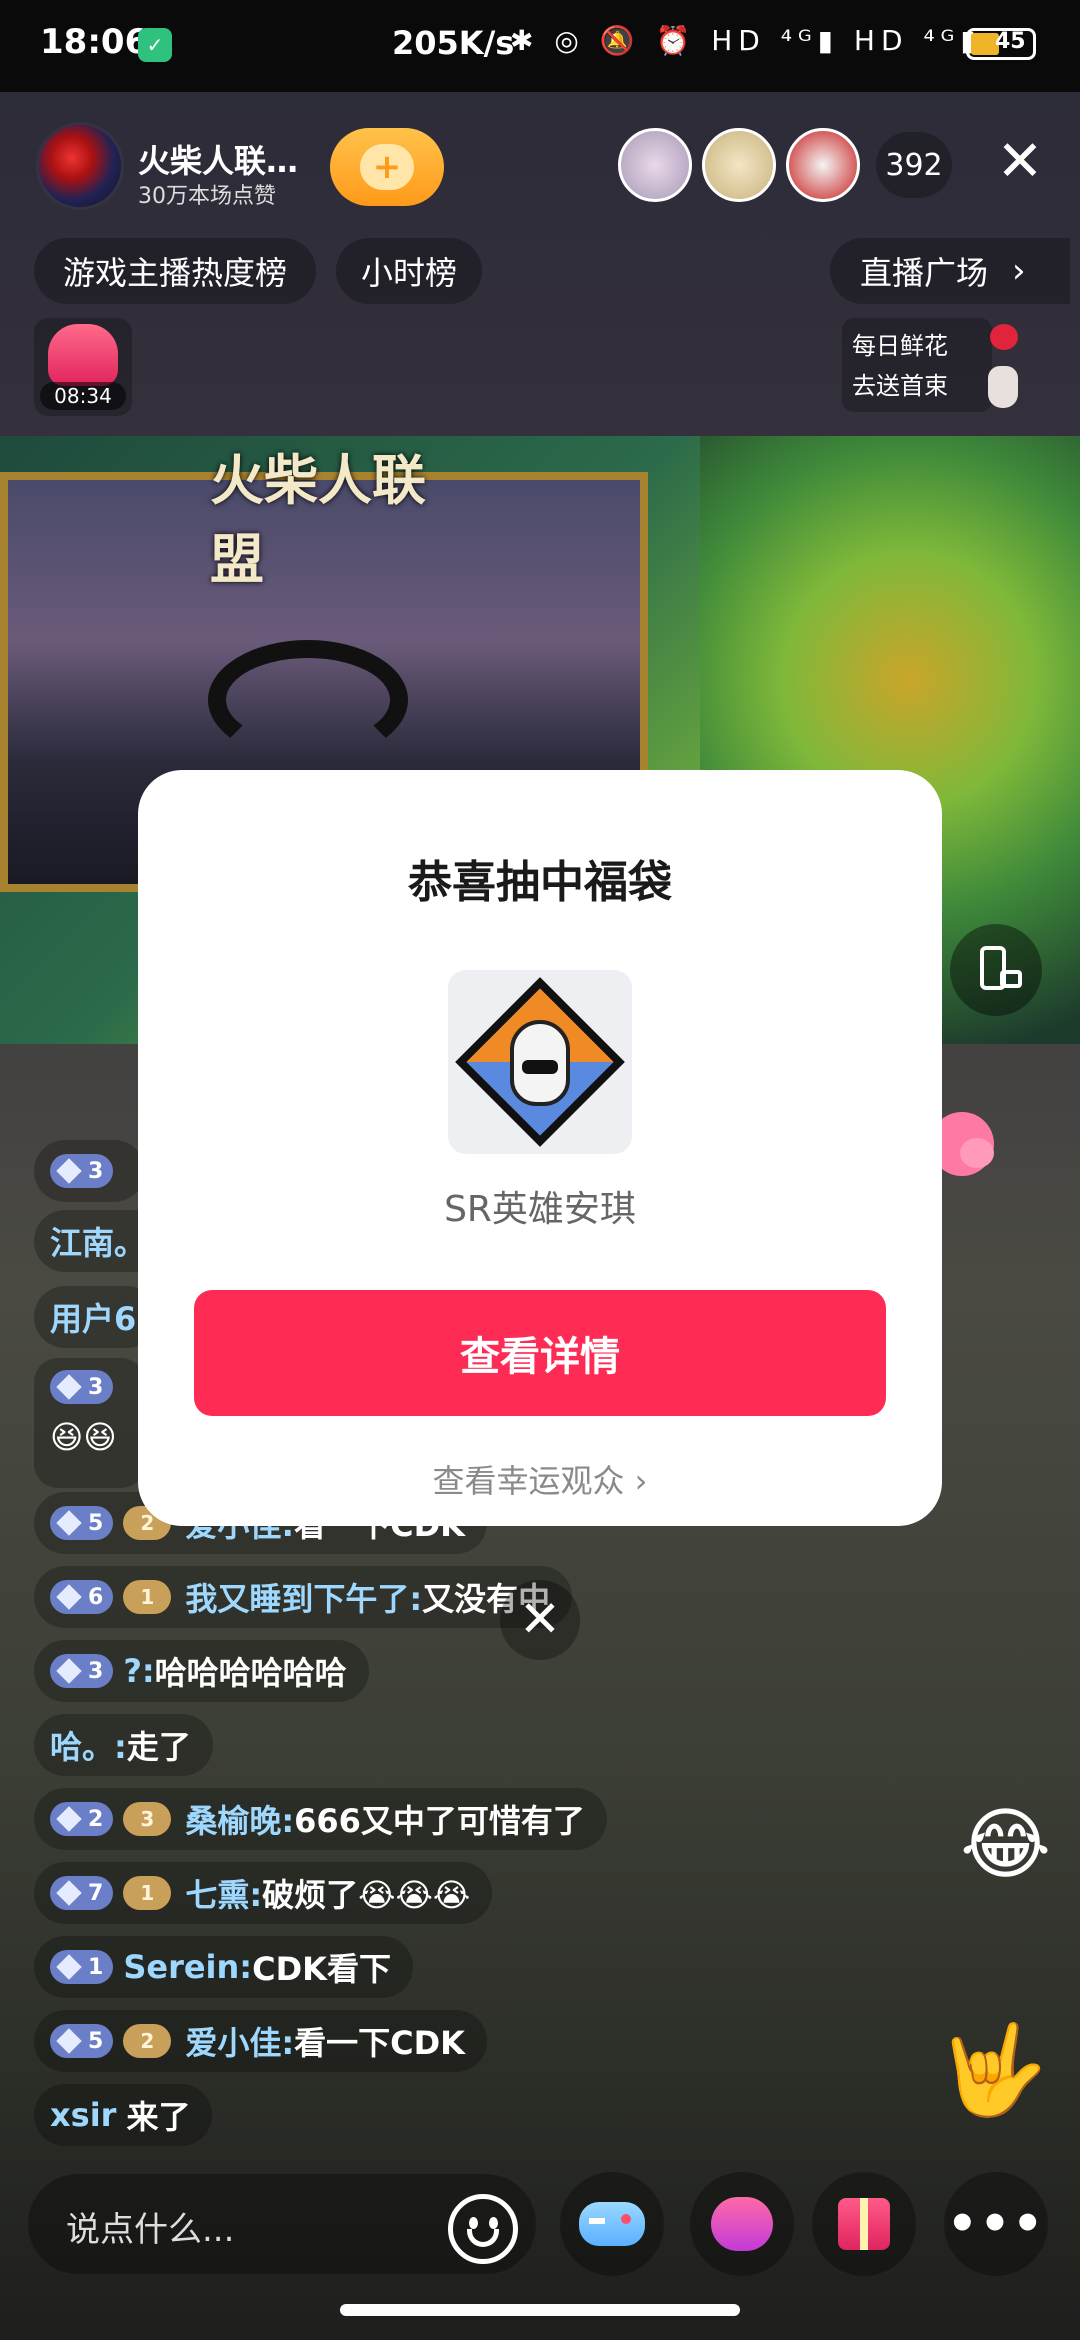 Image resolution: width=1080 pixels, height=2340 pixels. I want to click on chat-message: 5 2 爱小佳: 看一下CDK, so click(260, 2041).